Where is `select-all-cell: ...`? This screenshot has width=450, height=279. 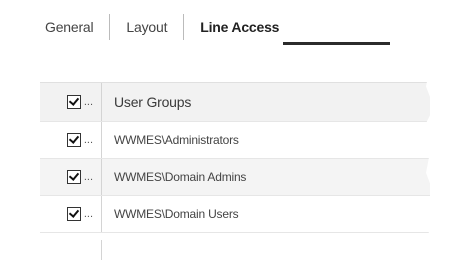 select-all-cell: ... is located at coordinates (71, 102).